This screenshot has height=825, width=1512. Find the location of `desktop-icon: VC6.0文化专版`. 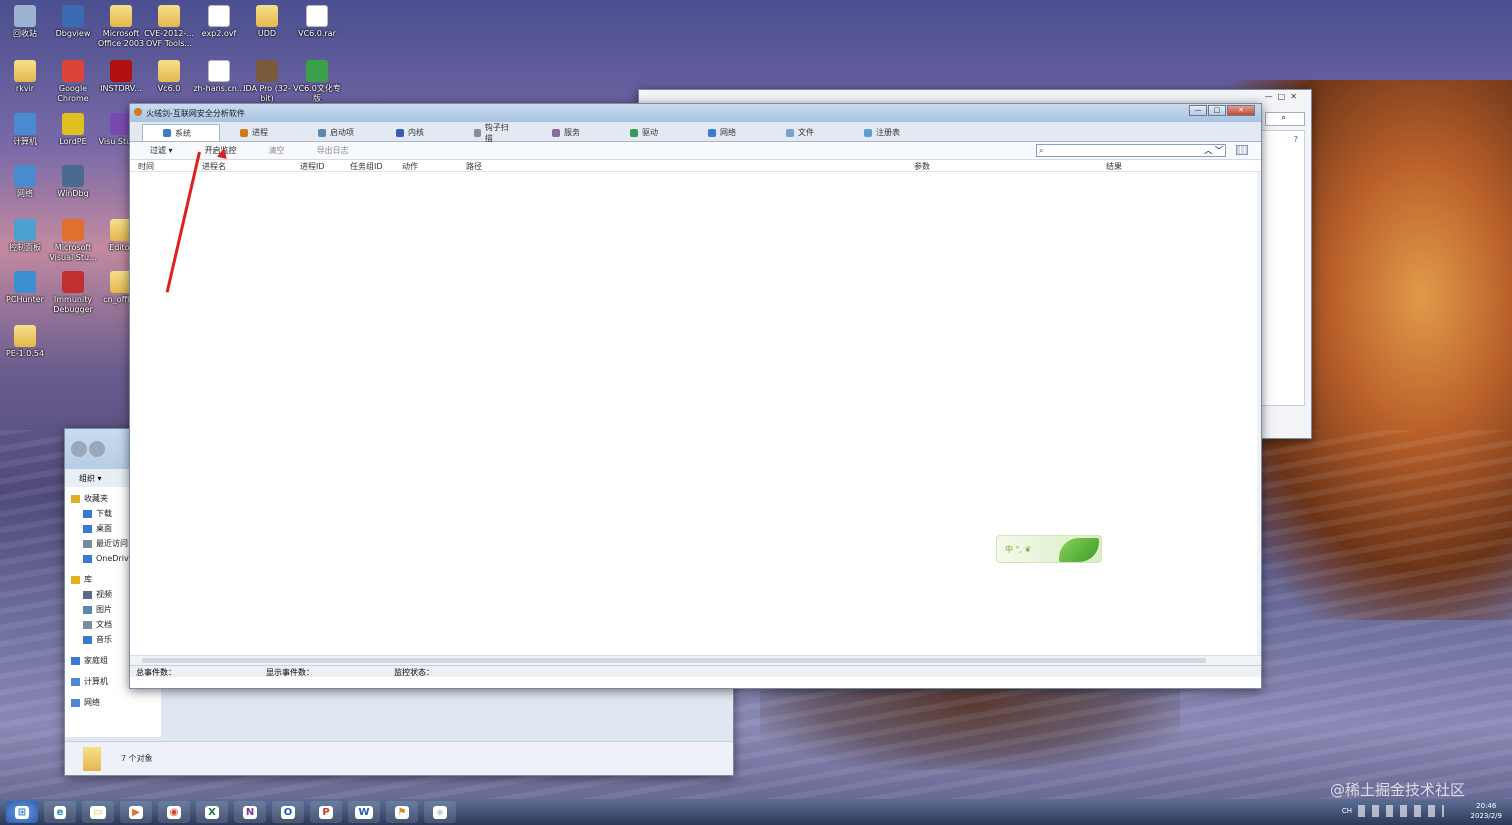

desktop-icon: VC6.0文化专版 is located at coordinates (317, 82).